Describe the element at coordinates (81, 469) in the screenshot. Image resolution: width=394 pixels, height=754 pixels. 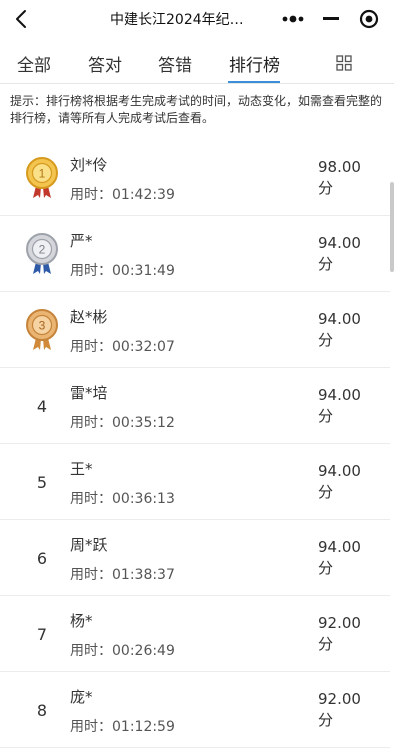
I see `candidate-name: 王*` at that location.